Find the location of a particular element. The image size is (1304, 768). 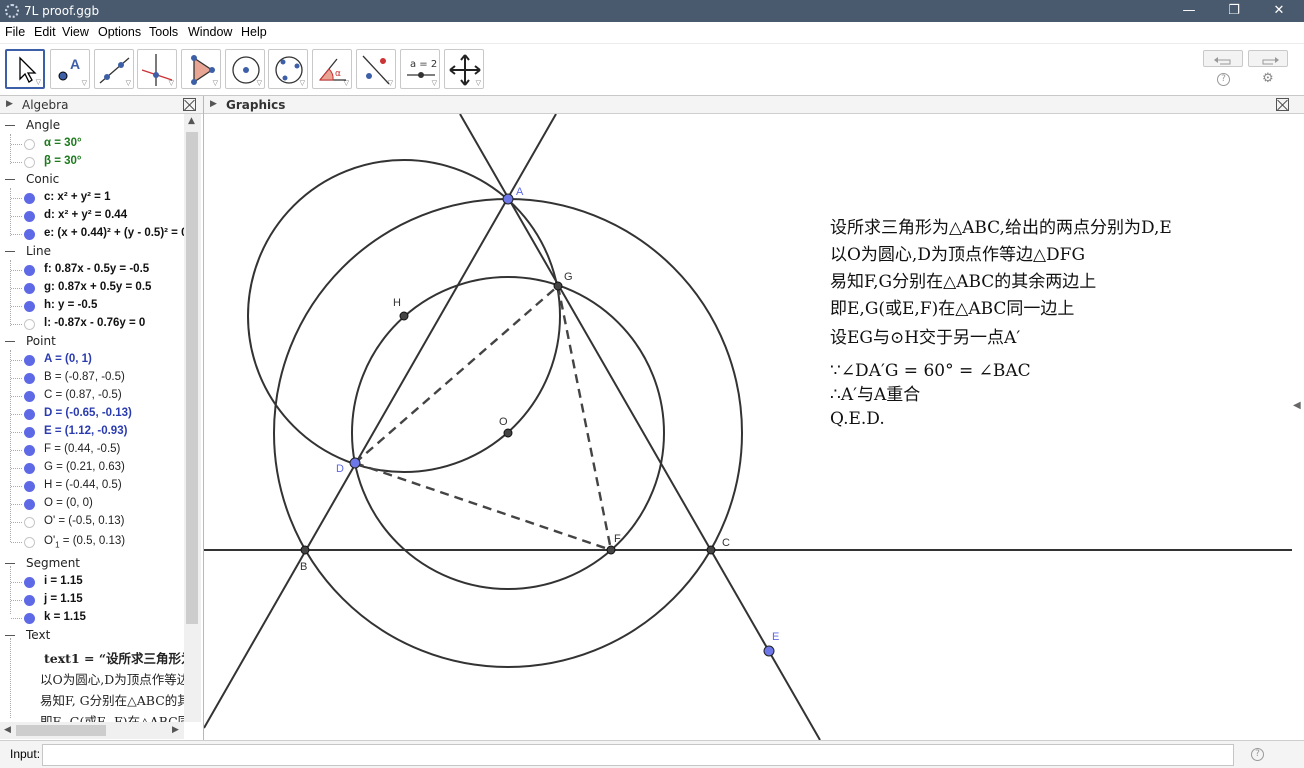

undo-button is located at coordinates (1223, 58).